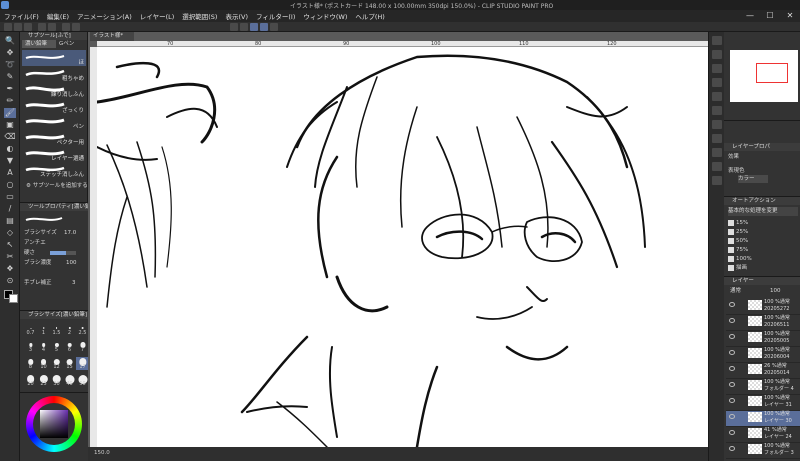  I want to click on color-set-icon, so click(717, 138).